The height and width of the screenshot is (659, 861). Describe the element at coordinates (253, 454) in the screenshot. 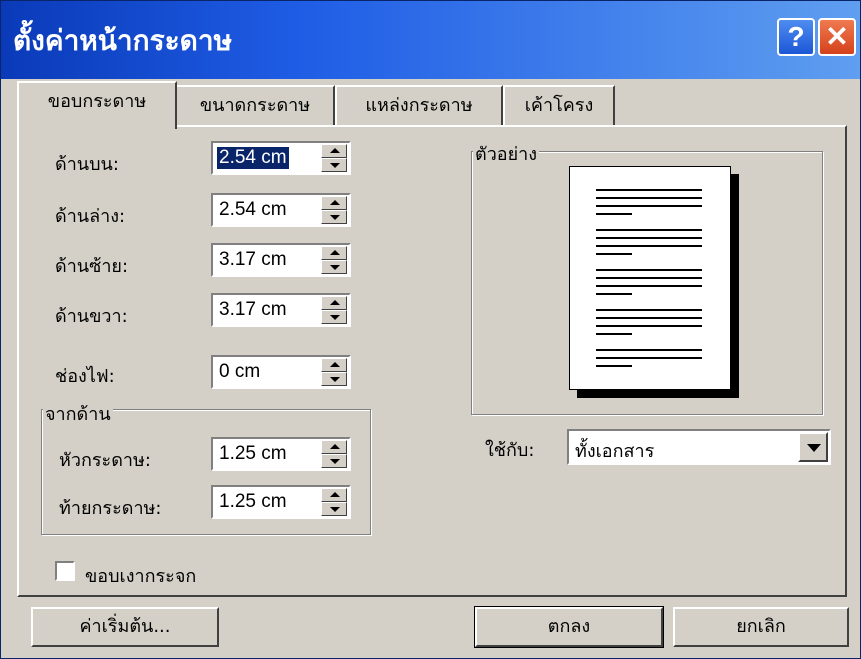

I see `header-value: 1.25 cm` at that location.